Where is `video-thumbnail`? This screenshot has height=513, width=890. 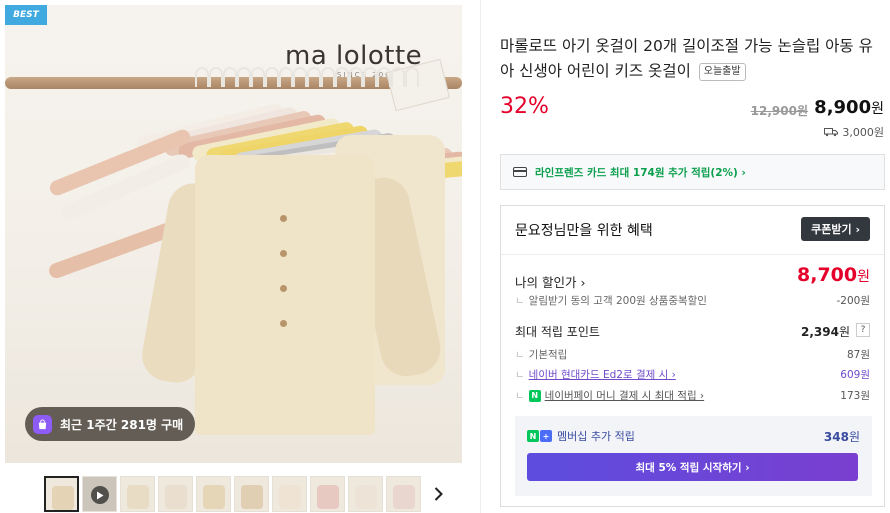
video-thumbnail is located at coordinates (99, 494).